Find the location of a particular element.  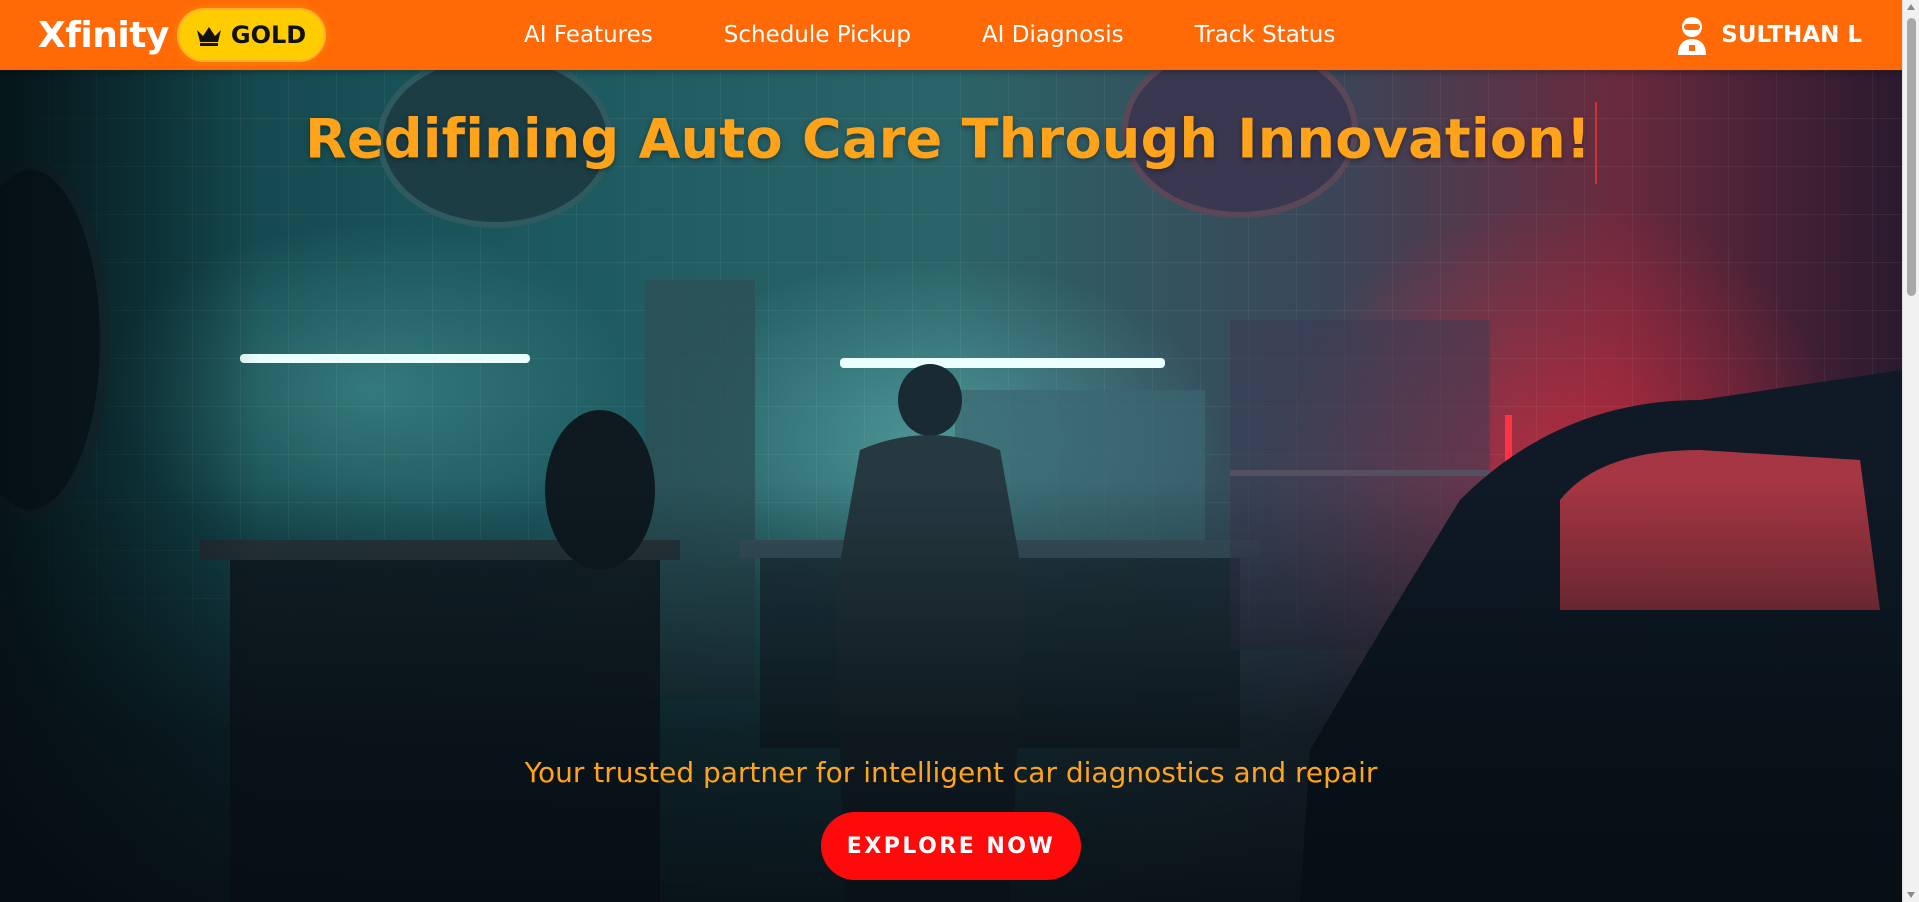

hero-title: Redifining Auto Care Through Innovation! is located at coordinates (951, 143).